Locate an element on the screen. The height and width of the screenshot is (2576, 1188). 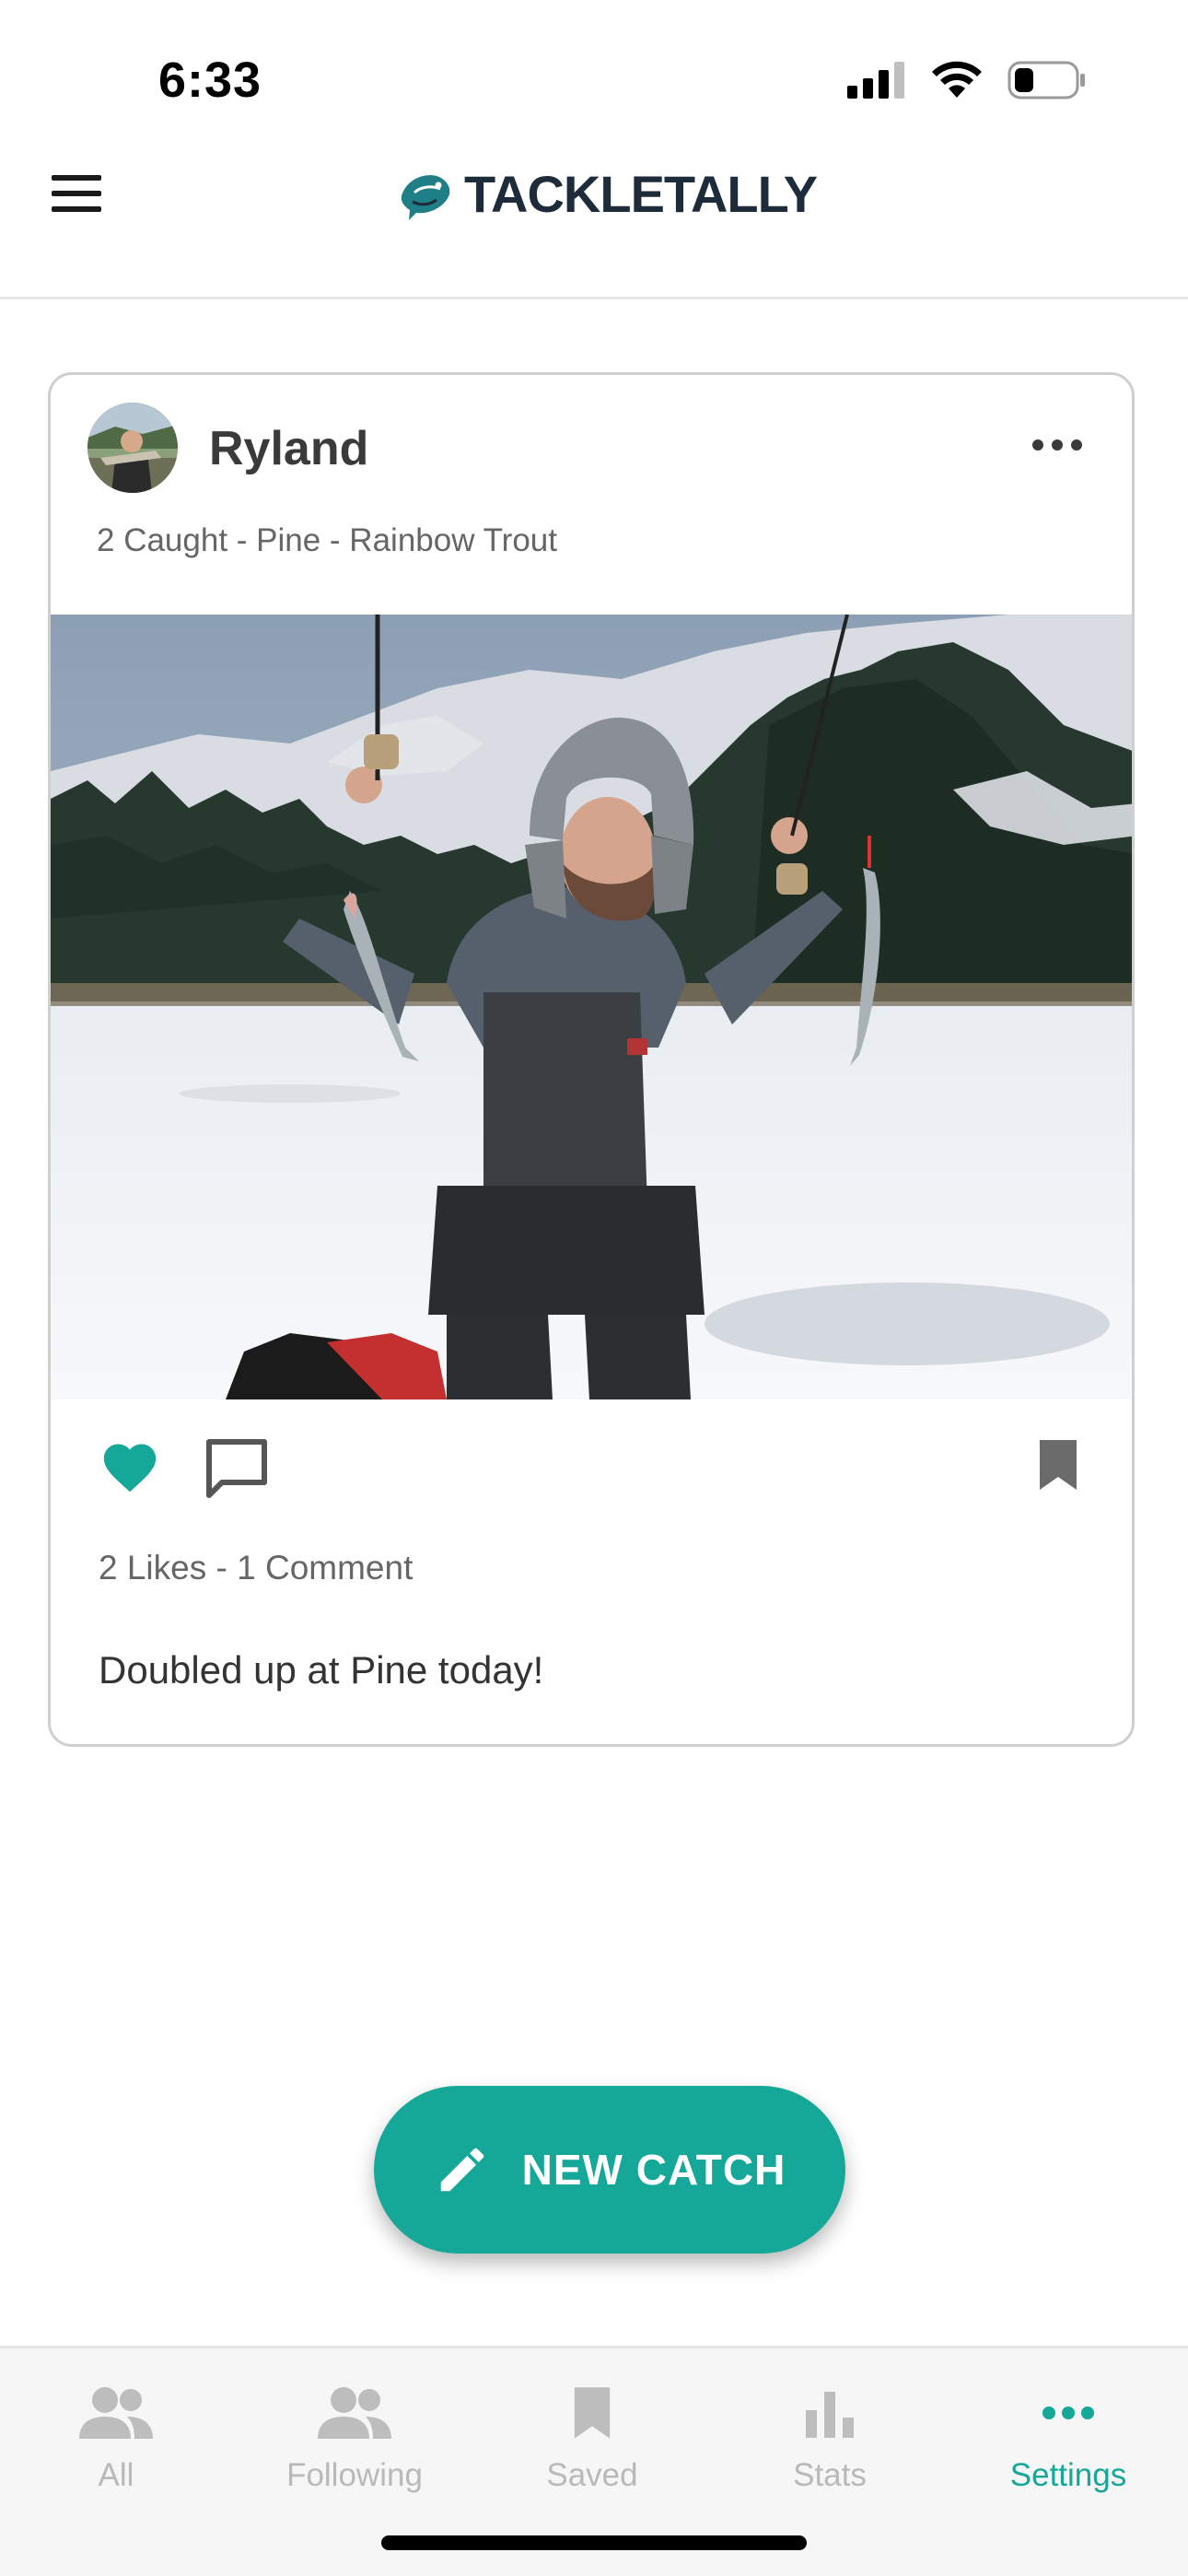
nav-label-saved: Saved is located at coordinates (592, 2475).